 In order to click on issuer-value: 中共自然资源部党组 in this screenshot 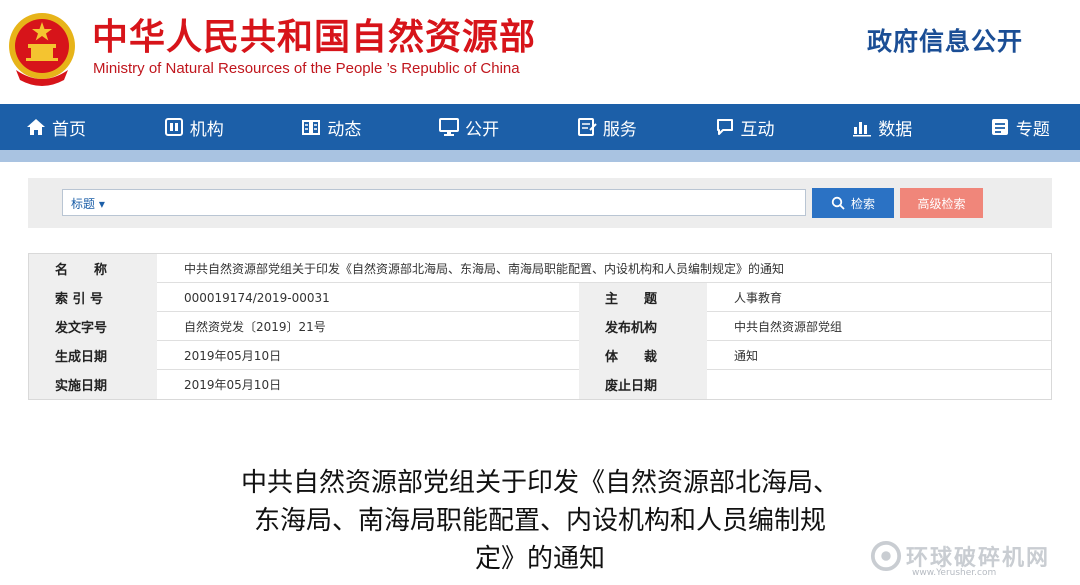, I will do `click(788, 327)`.